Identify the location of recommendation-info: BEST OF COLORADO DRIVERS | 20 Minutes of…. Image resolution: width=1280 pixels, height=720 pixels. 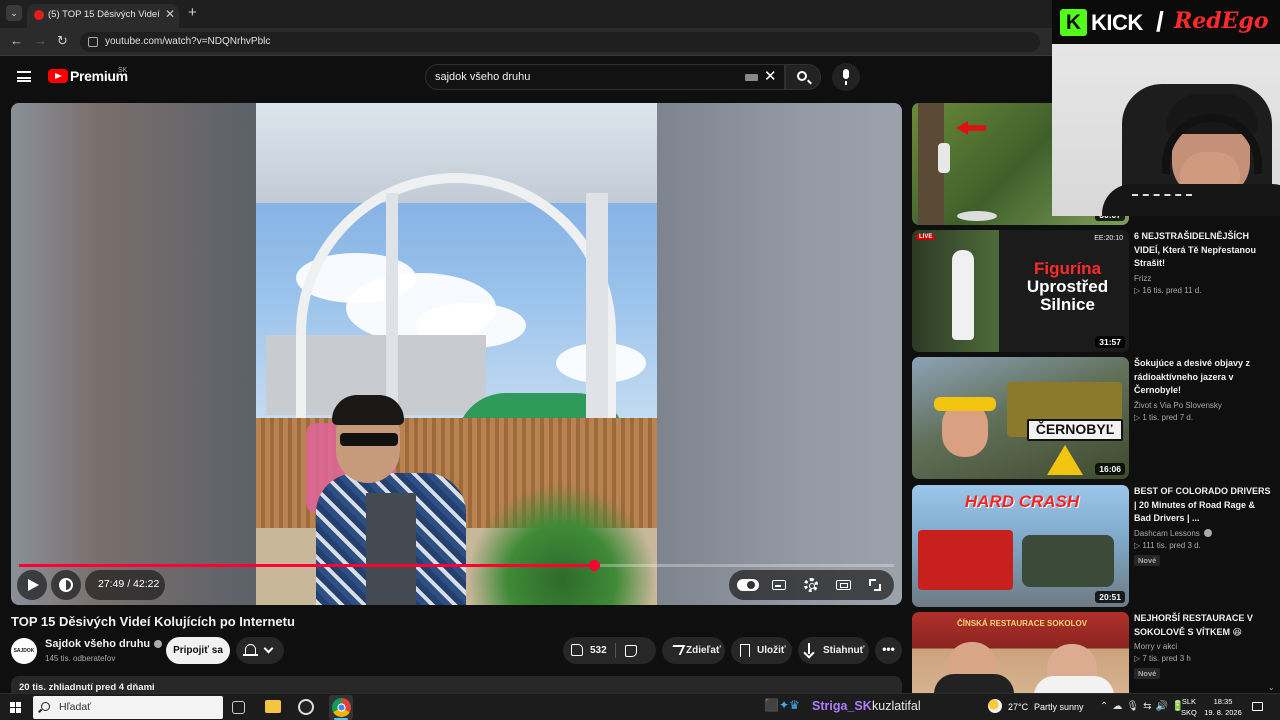
(1204, 526).